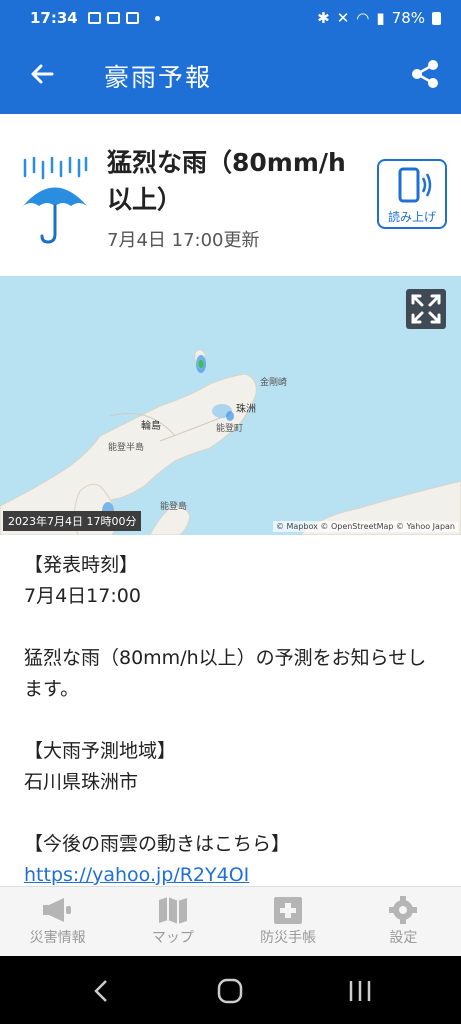  Describe the element at coordinates (436, 18) in the screenshot. I see `battery-icon` at that location.